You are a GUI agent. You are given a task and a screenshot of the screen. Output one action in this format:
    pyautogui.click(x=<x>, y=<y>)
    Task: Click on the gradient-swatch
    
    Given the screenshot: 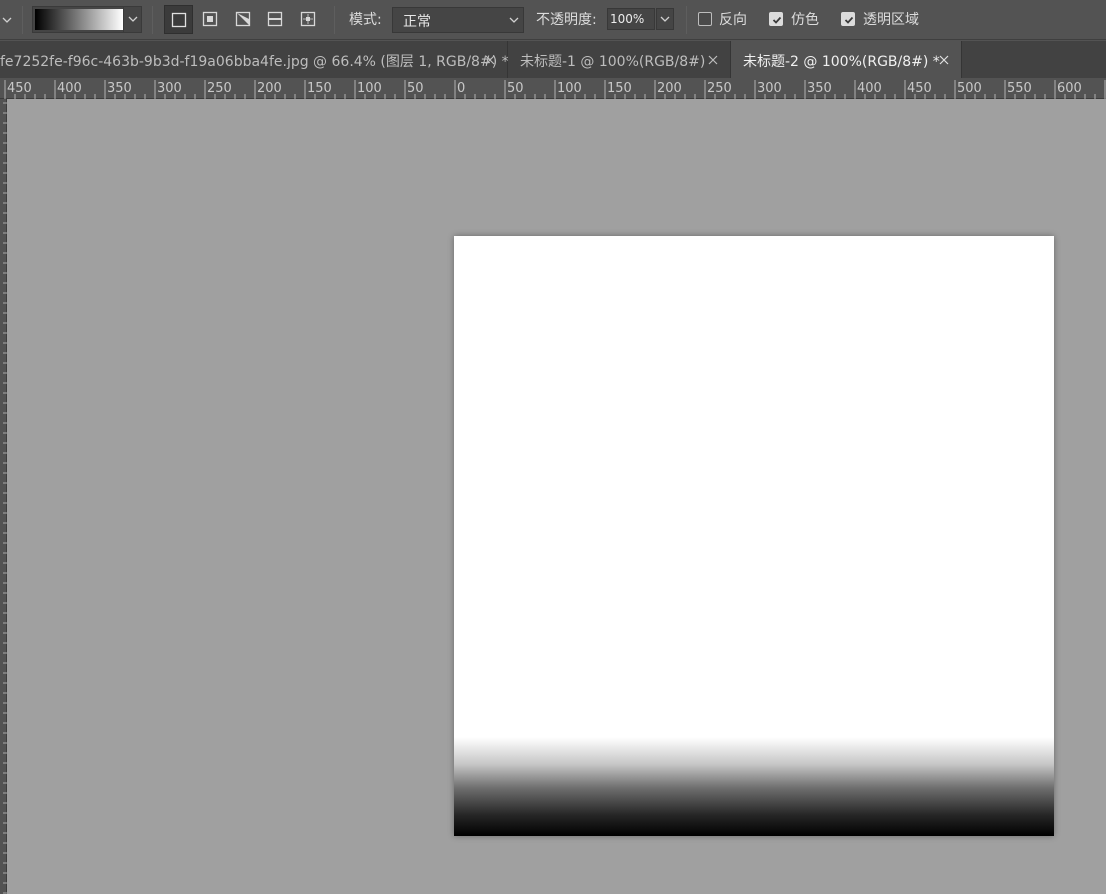 What is the action you would take?
    pyautogui.click(x=79, y=19)
    